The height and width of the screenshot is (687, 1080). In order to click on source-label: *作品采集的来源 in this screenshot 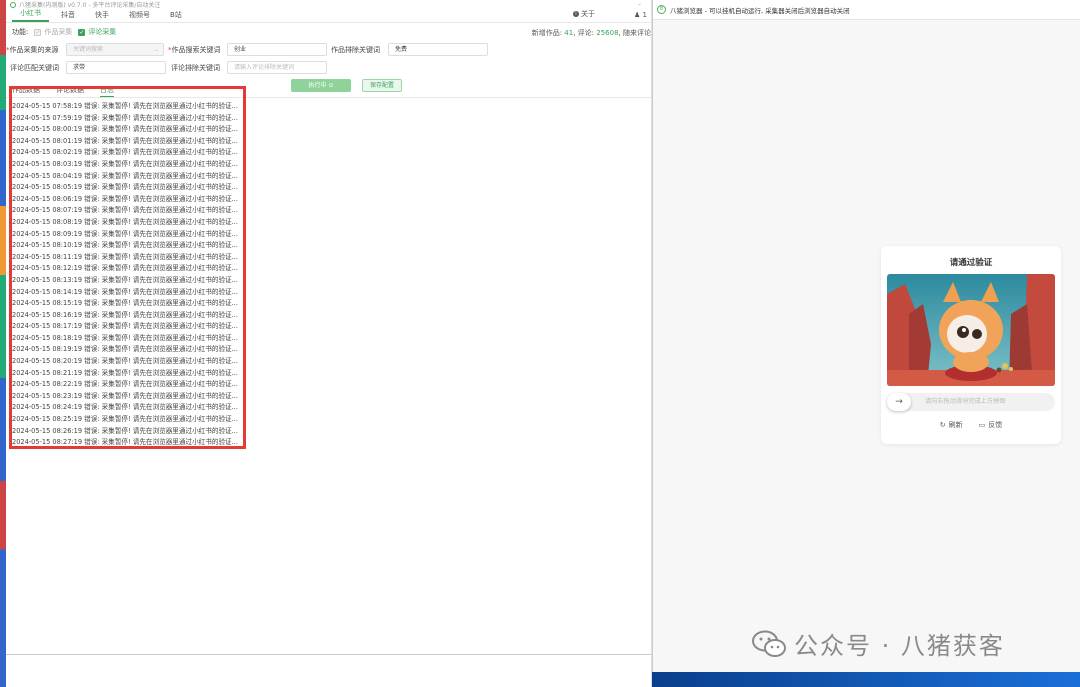, I will do `click(32, 50)`.